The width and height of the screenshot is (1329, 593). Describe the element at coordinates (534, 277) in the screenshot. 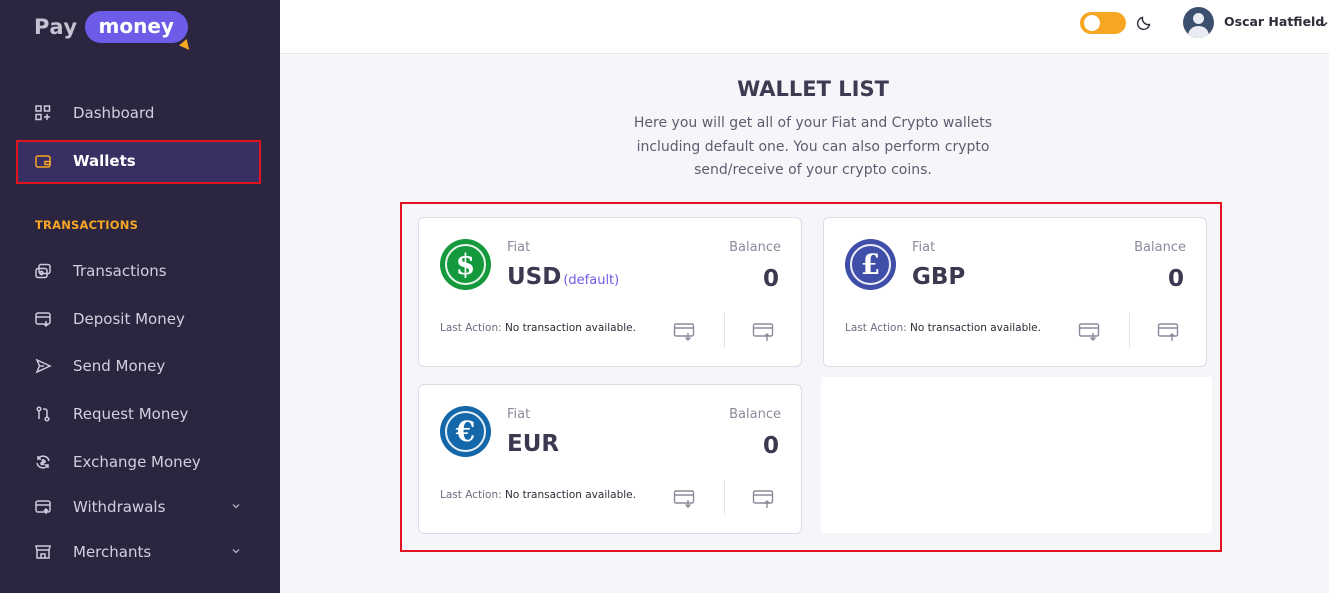

I see `currency-code: USD` at that location.